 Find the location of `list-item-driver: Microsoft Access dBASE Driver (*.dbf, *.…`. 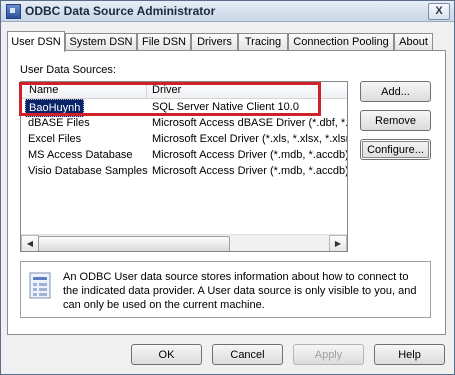

list-item-driver: Microsoft Access dBASE Driver (*.dbf, *.… is located at coordinates (250, 123).